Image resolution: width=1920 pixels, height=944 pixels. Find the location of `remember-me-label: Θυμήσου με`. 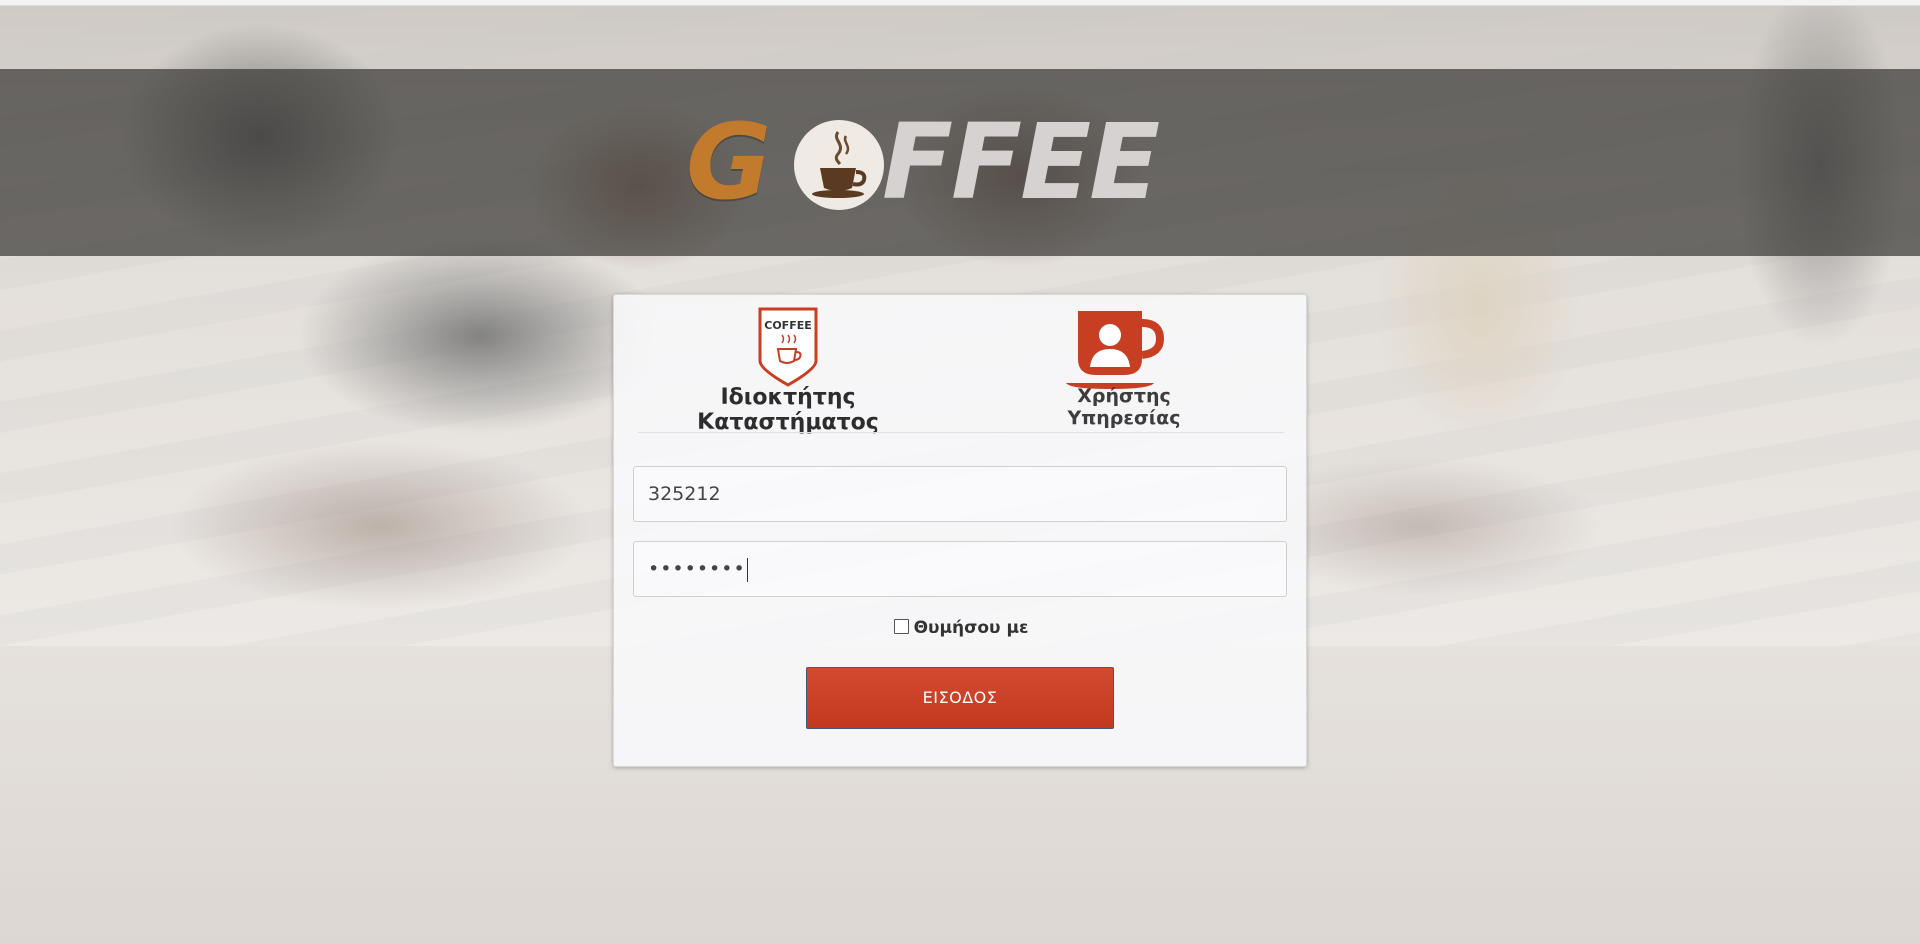

remember-me-label: Θυμήσου με is located at coordinates (971, 628).